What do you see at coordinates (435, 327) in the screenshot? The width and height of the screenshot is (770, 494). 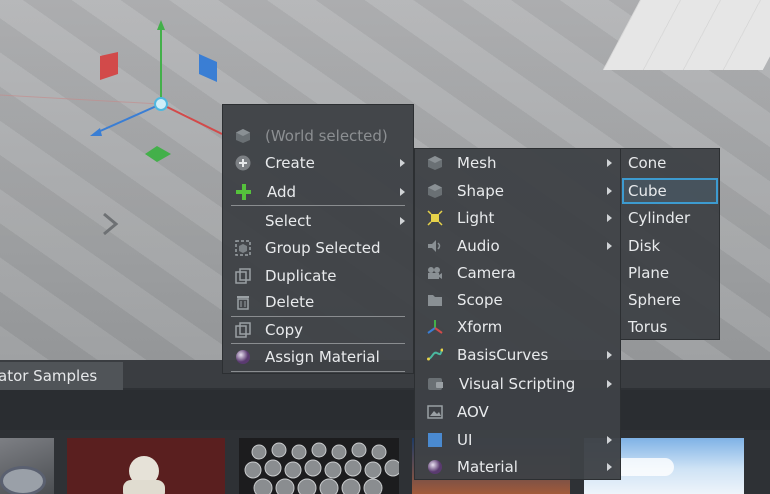 I see `axes-icon` at bounding box center [435, 327].